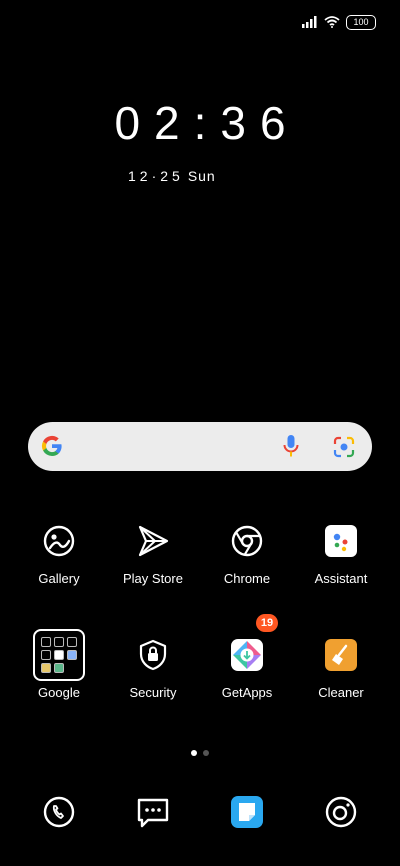 Image resolution: width=400 pixels, height=866 pixels. What do you see at coordinates (156, 176) in the screenshot?
I see `date-text: 12·25` at bounding box center [156, 176].